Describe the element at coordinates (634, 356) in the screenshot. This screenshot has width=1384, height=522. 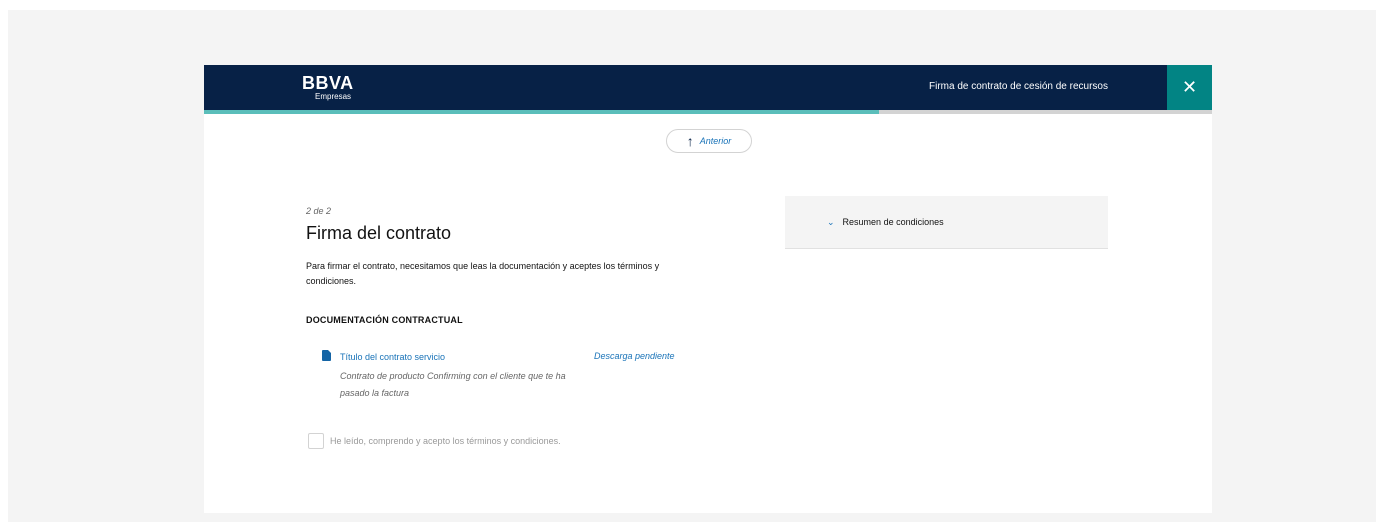
I see `download-status: Descarga pendiente` at that location.